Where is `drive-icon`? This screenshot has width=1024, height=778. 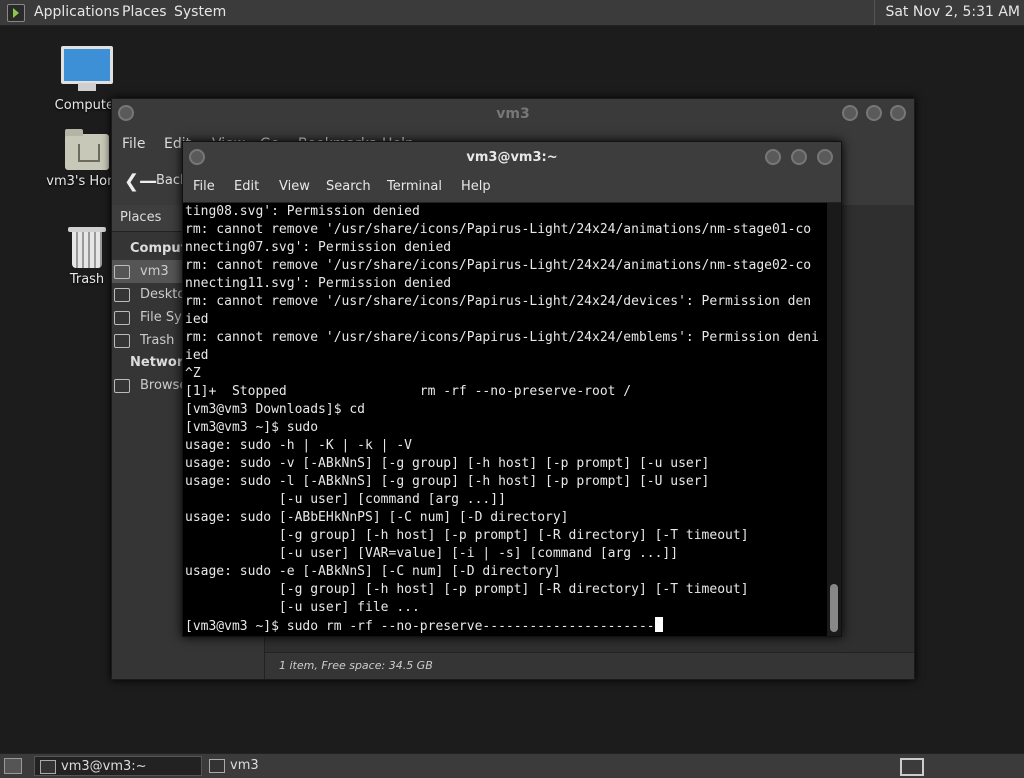
drive-icon is located at coordinates (122, 318).